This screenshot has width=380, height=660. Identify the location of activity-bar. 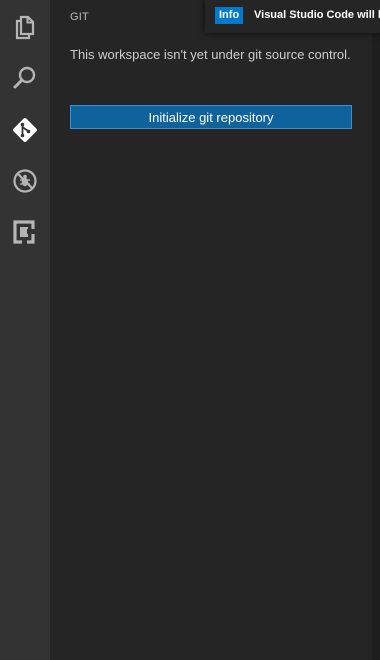
(25, 330).